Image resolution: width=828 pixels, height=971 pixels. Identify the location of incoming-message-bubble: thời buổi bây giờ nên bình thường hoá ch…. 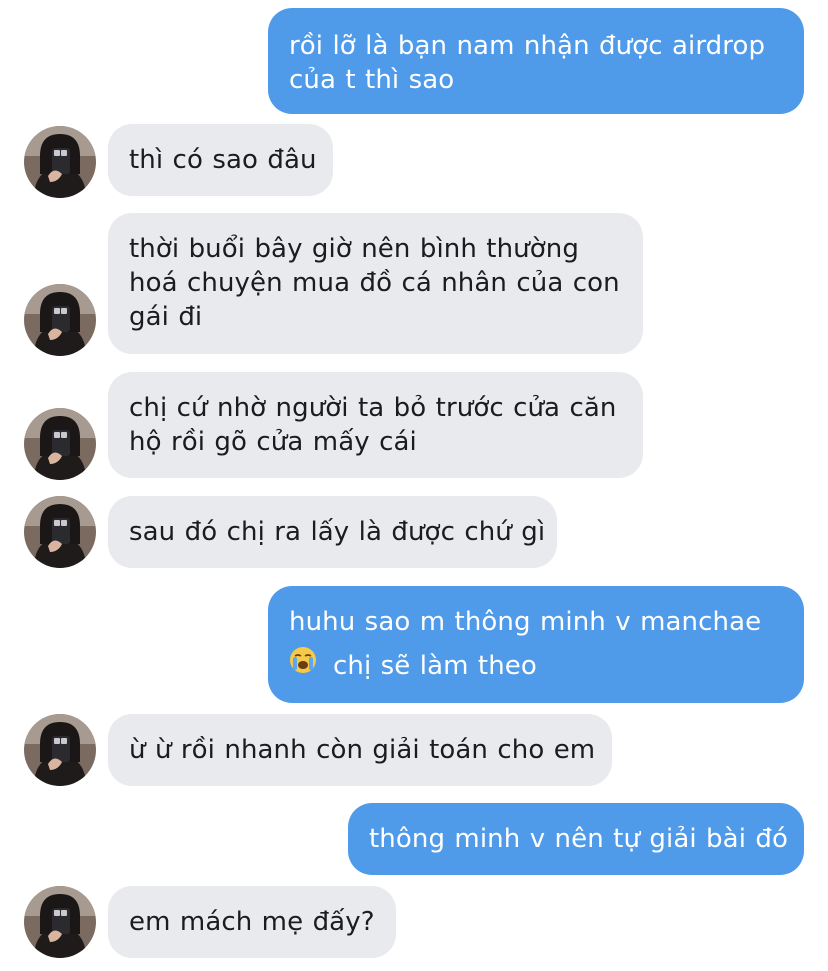
(375, 283).